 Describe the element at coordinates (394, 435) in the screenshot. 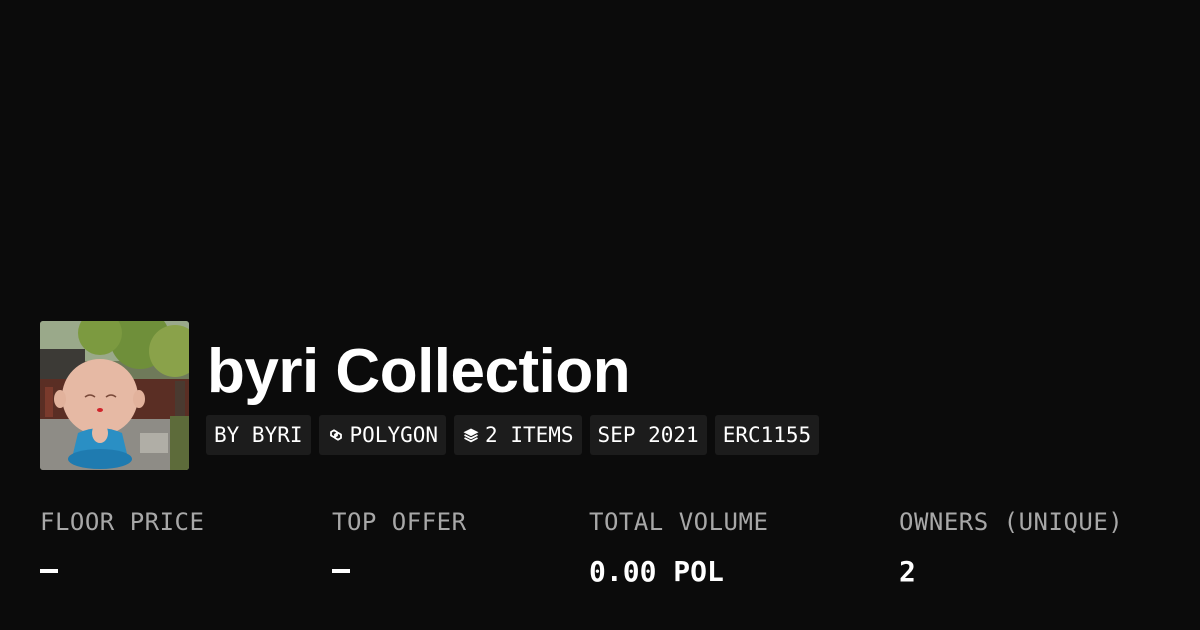

I see `tag-chain-label: POLYGON` at that location.